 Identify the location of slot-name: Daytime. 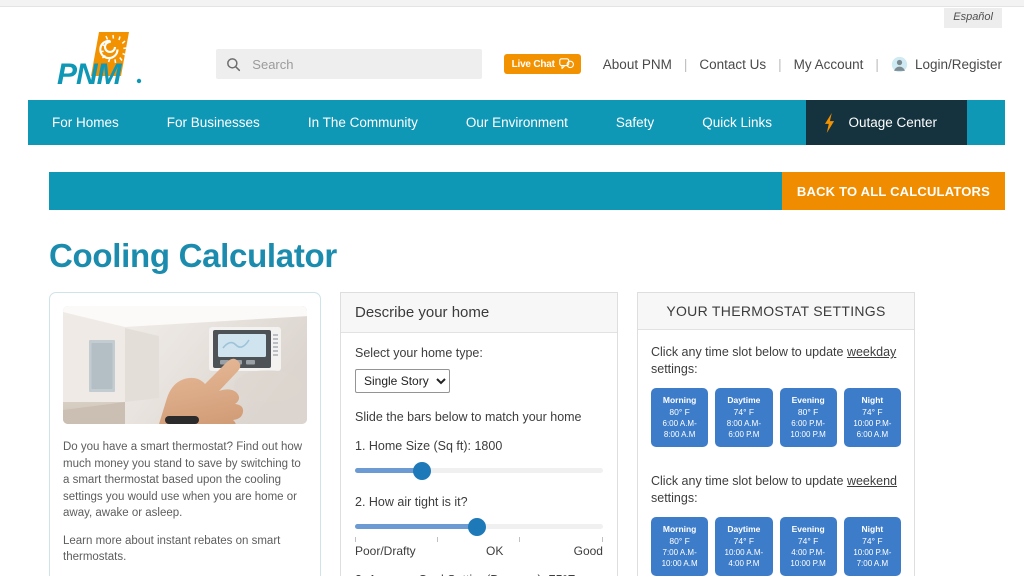
(744, 529).